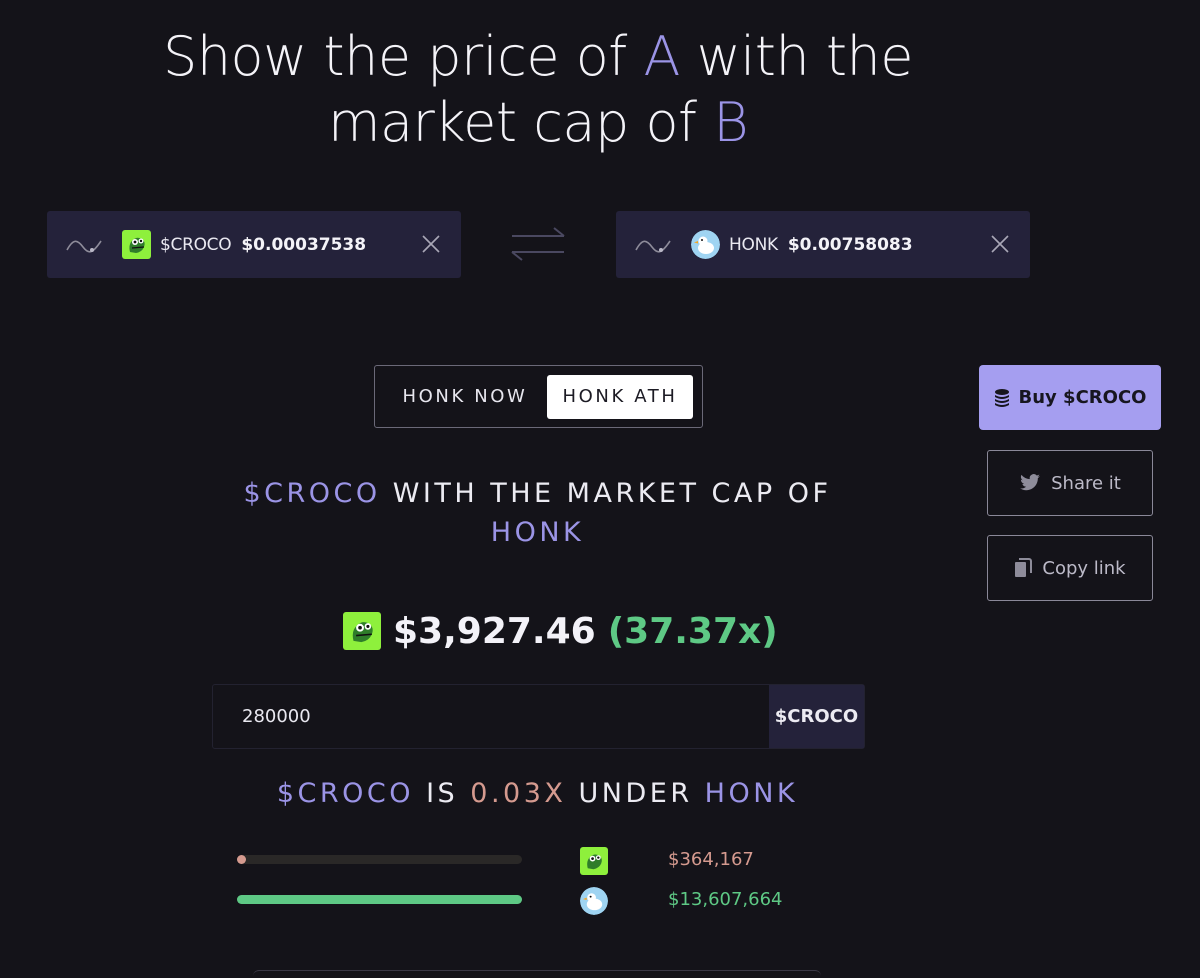 The height and width of the screenshot is (978, 1200). What do you see at coordinates (606, 493) in the screenshot?
I see `comparison-text: WITH THE MARKET CAP OF` at bounding box center [606, 493].